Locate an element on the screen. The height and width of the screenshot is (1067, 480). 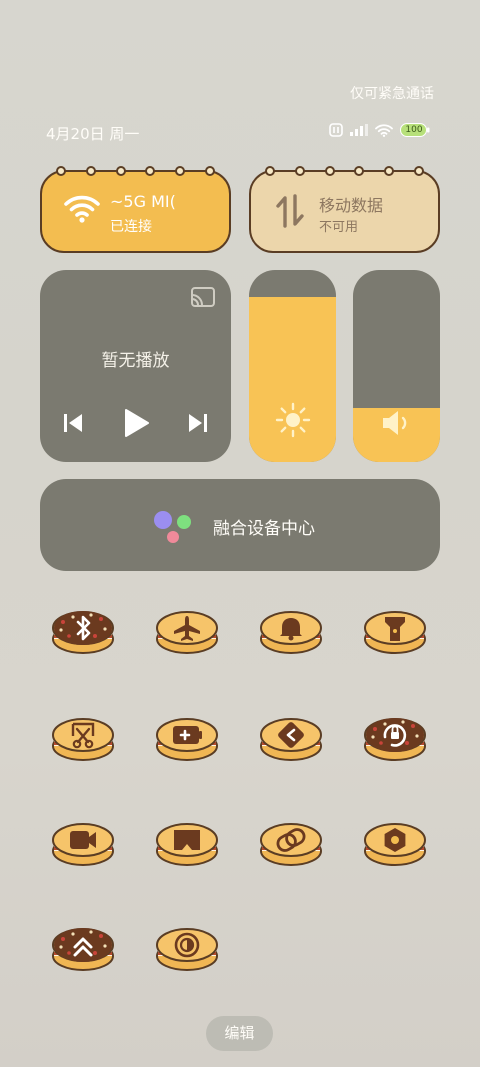
device-center-label: 融合设备中心 is located at coordinates (264, 529).